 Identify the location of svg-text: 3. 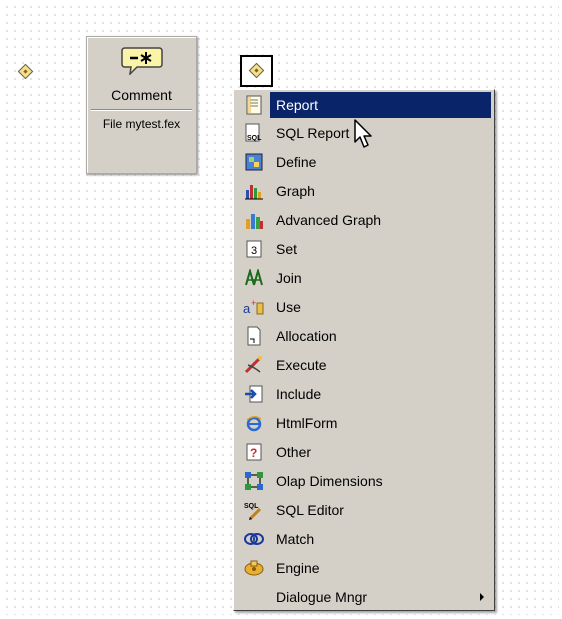
(254, 251).